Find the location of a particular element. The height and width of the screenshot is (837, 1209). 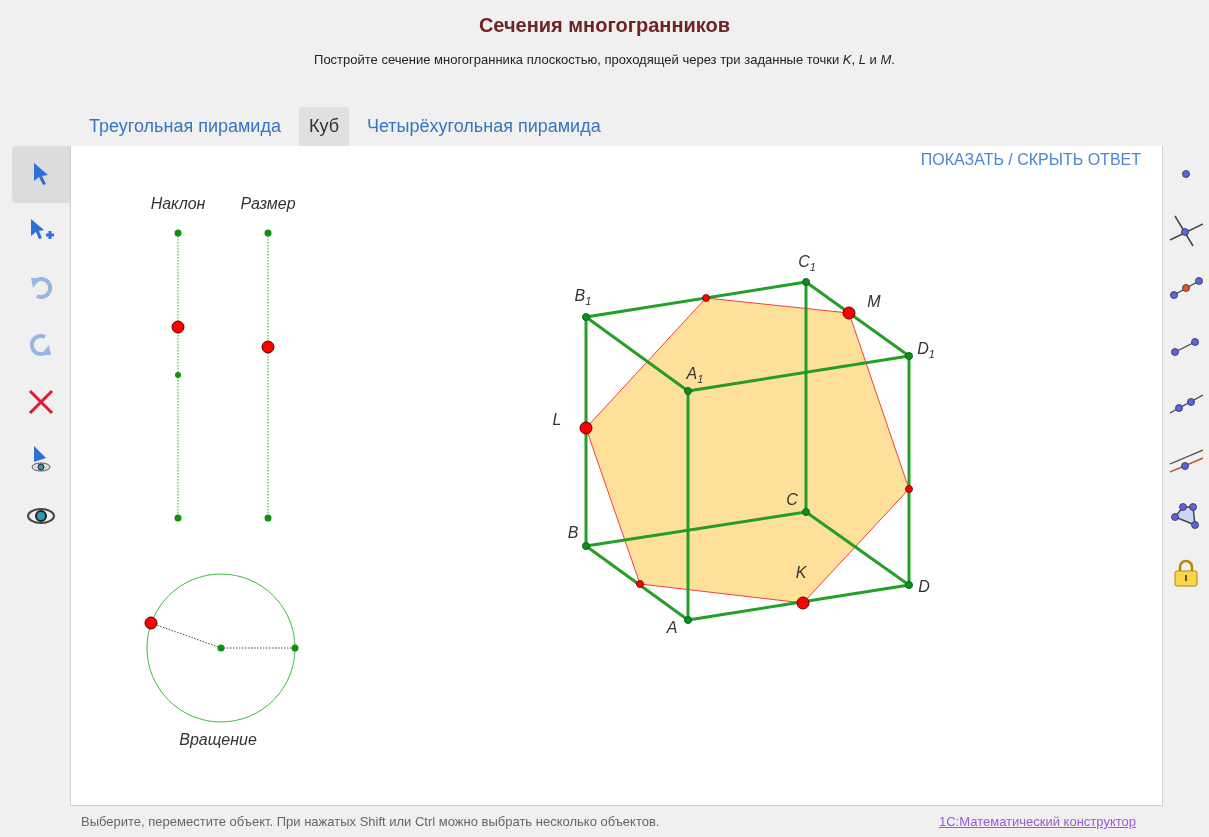

tool-button is located at coordinates (41, 174).